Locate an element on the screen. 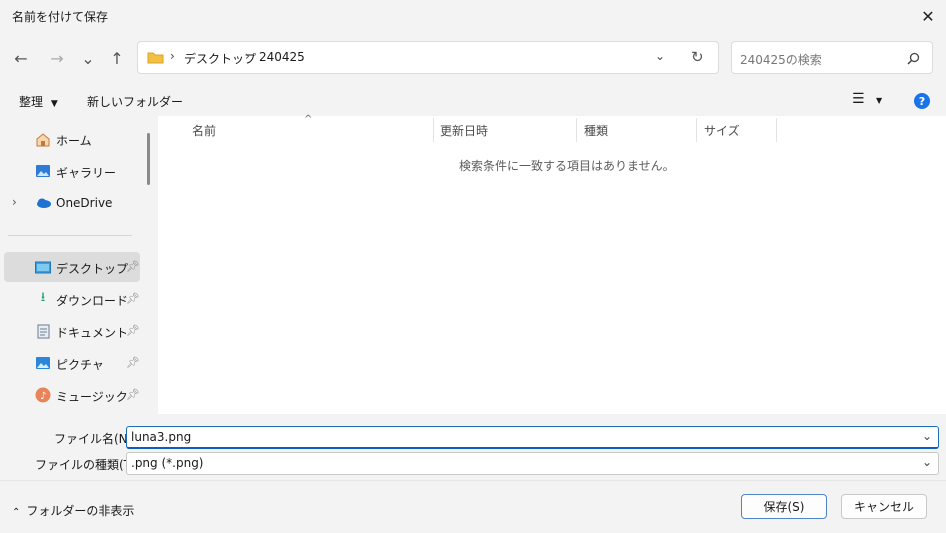  sidebar-item-label: ホーム is located at coordinates (74, 141).